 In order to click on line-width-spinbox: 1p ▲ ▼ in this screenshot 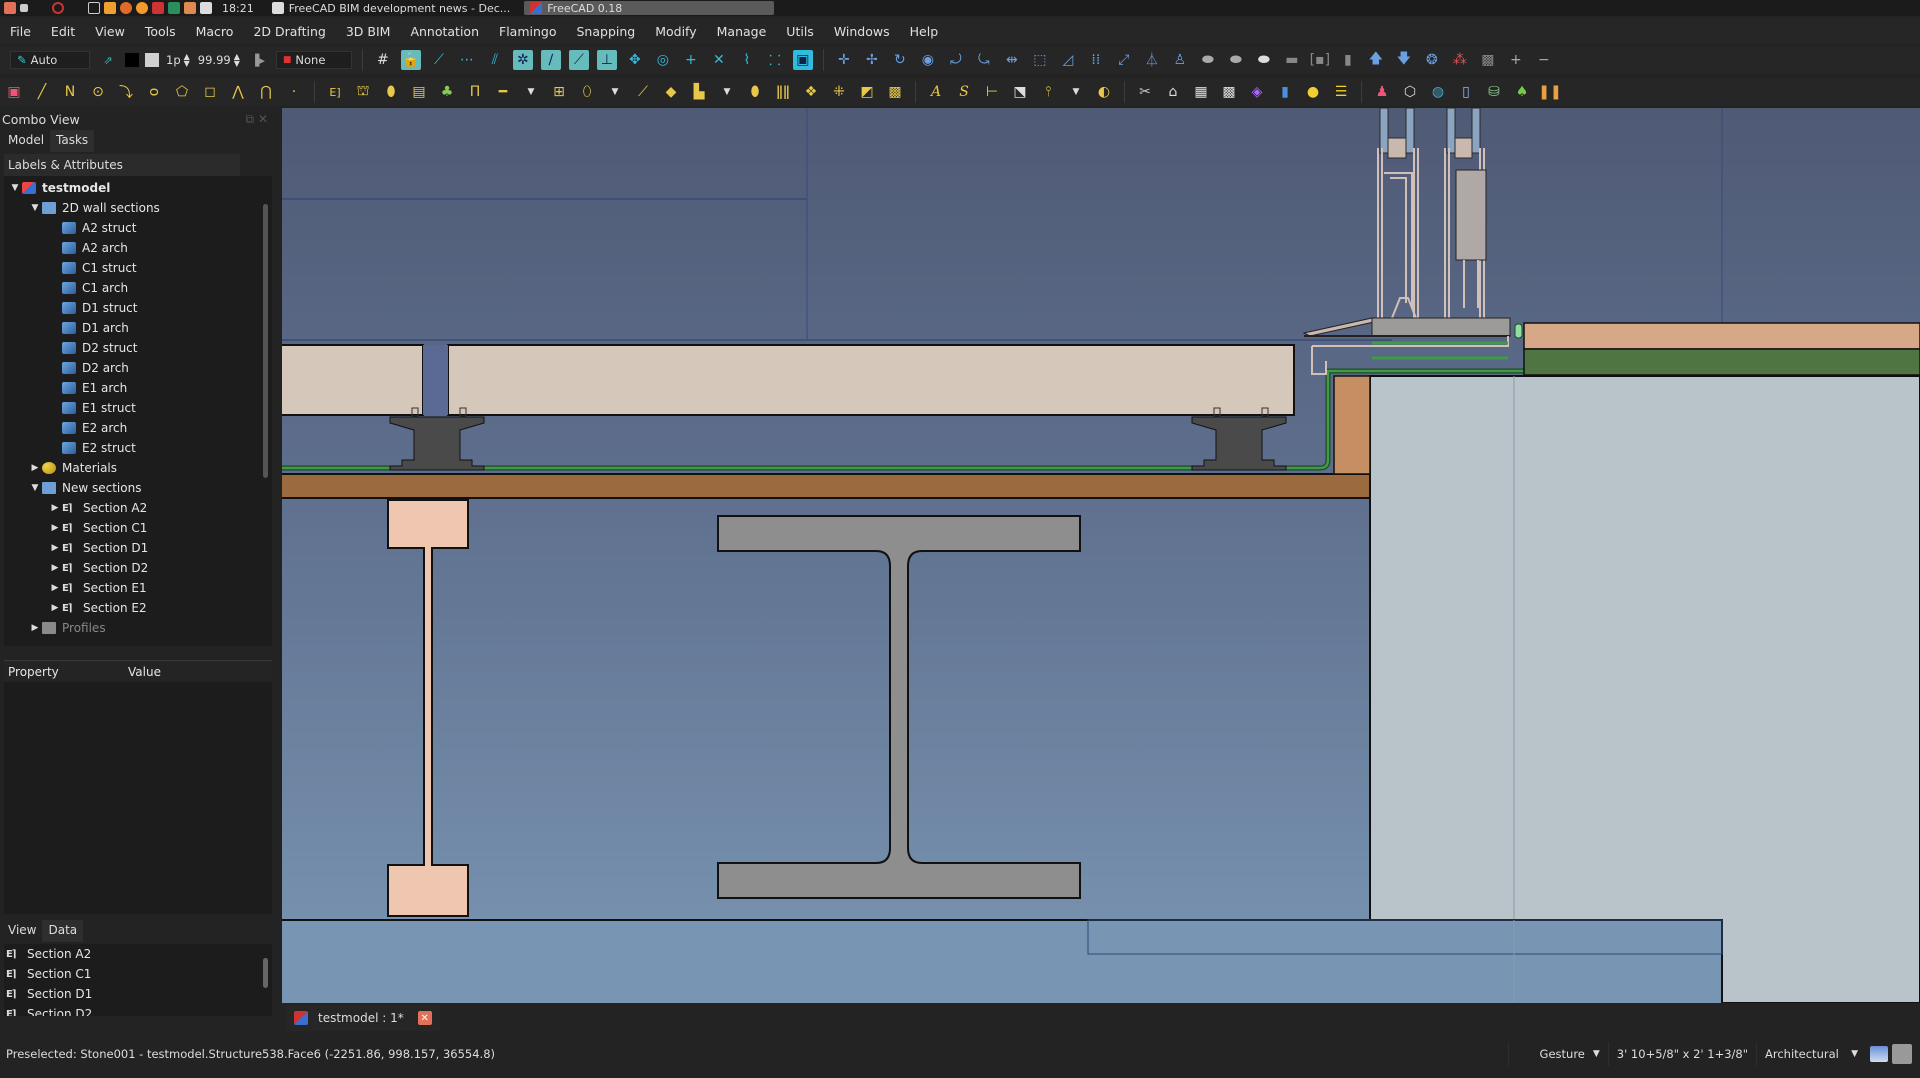, I will do `click(178, 60)`.